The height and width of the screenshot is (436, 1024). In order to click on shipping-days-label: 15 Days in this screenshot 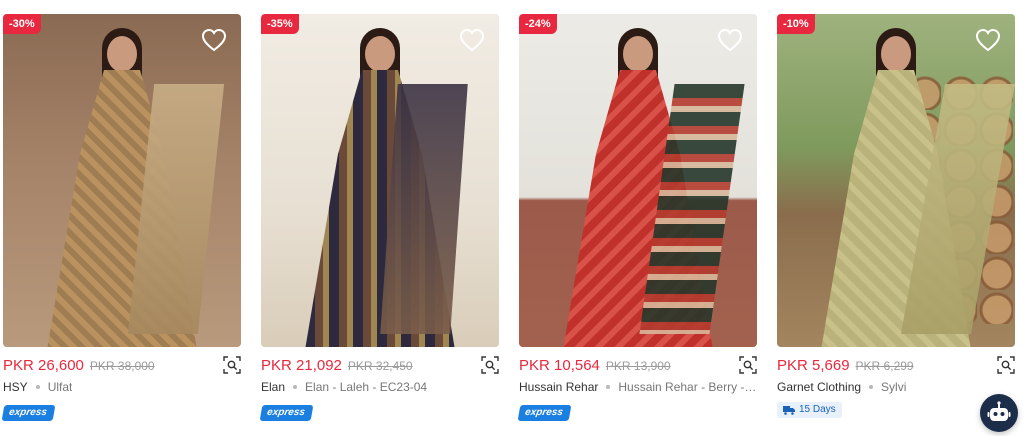, I will do `click(817, 409)`.